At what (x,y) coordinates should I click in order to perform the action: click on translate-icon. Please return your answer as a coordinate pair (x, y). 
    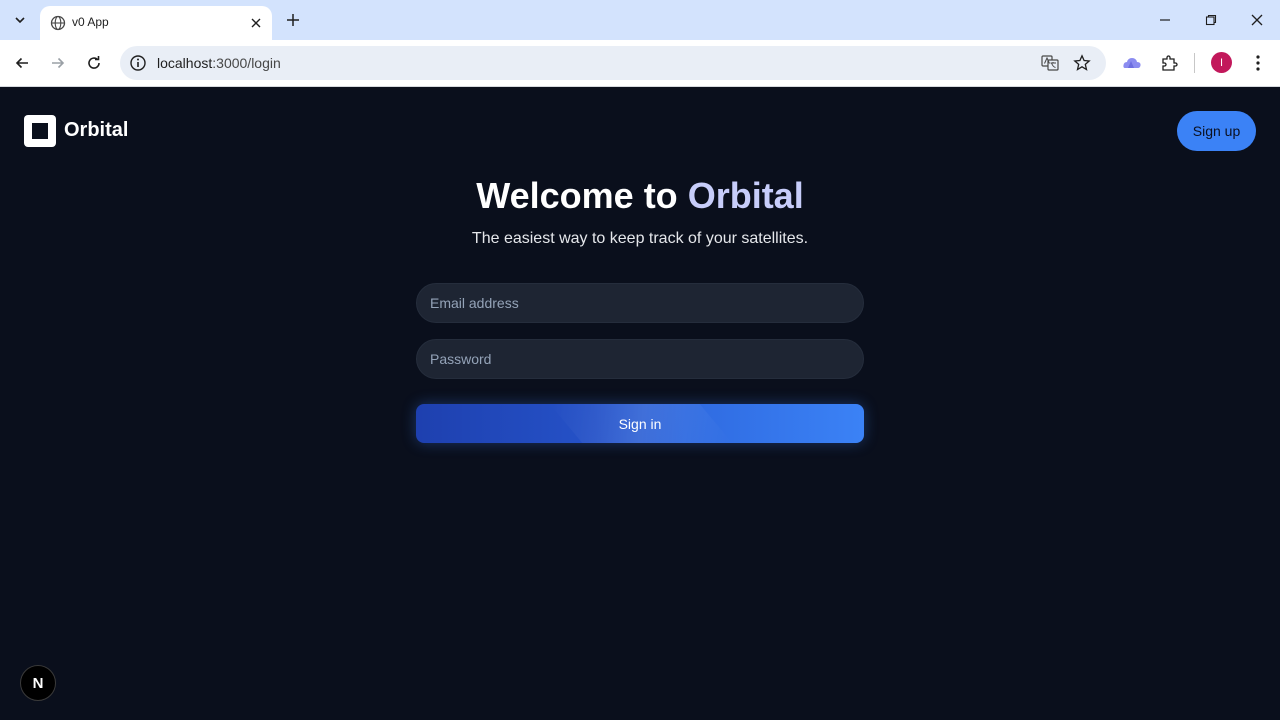
    Looking at the image, I should click on (1050, 63).